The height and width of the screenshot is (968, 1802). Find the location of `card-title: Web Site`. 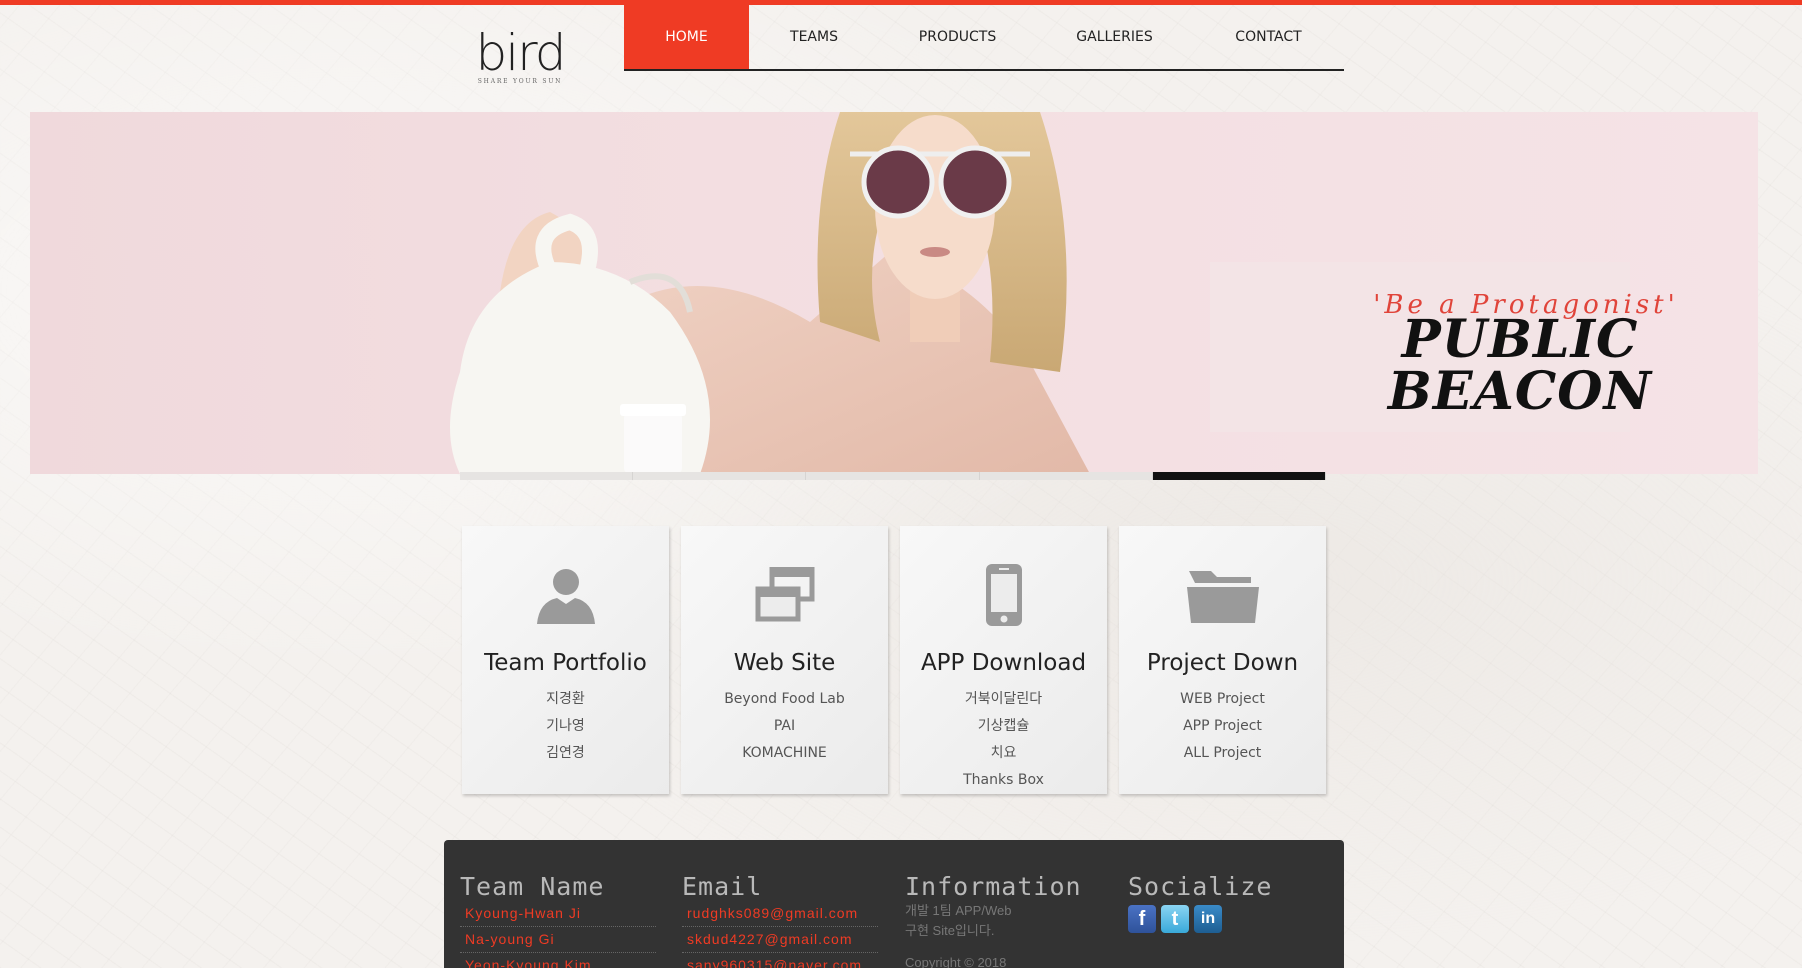

card-title: Web Site is located at coordinates (784, 663).